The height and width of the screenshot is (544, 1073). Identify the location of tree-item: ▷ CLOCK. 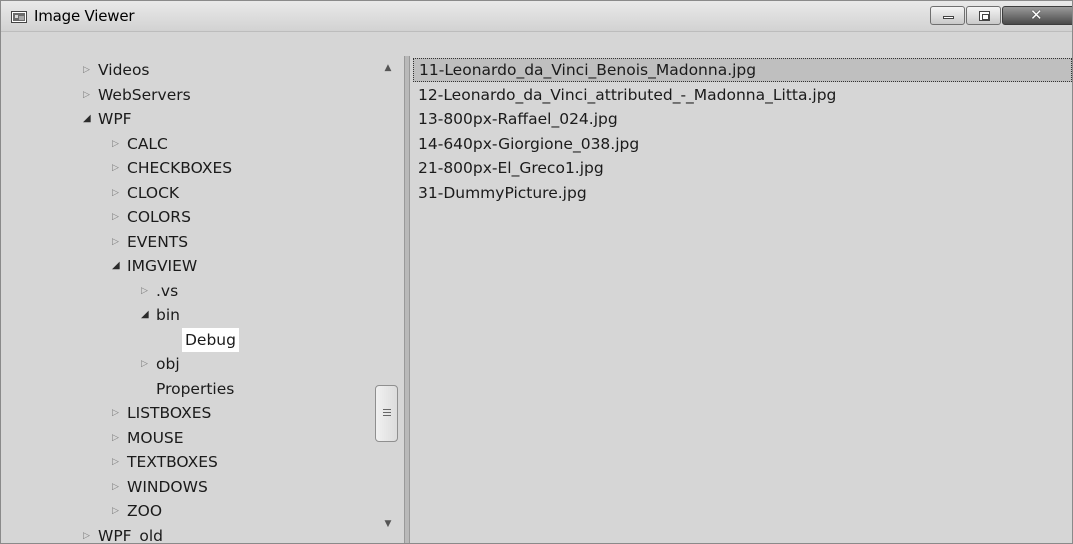
(189, 193).